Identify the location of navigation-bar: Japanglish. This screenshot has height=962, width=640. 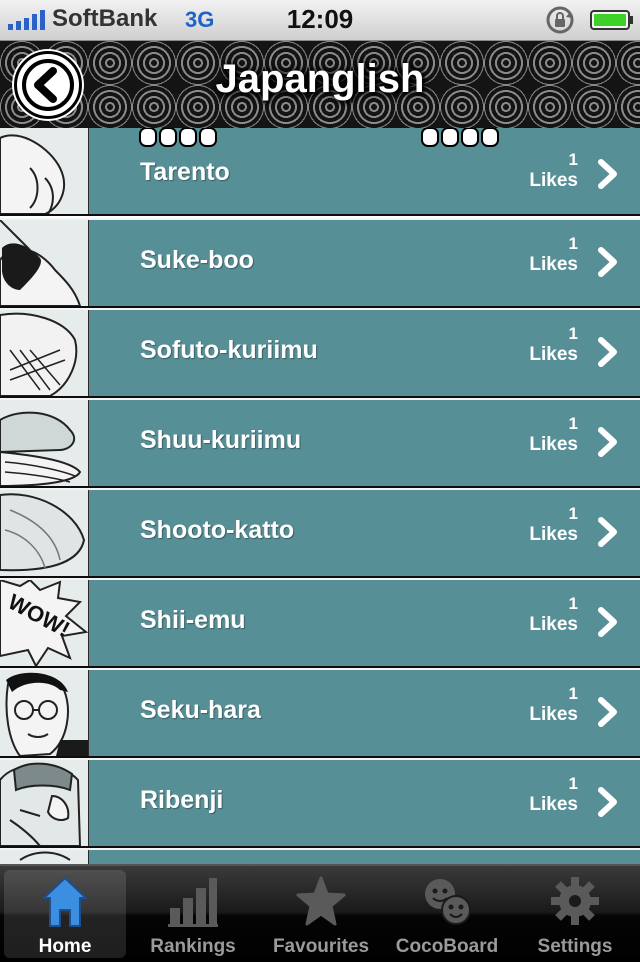
(320, 85).